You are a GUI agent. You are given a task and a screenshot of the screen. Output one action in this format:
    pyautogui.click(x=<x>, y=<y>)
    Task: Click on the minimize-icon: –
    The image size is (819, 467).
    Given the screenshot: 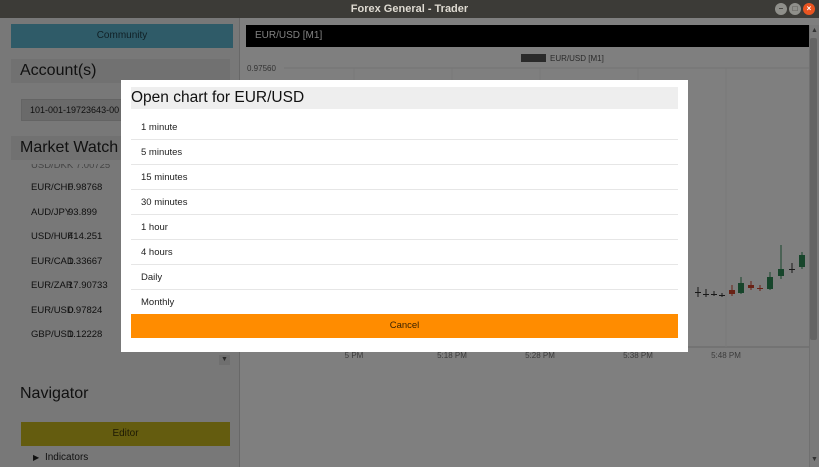 What is the action you would take?
    pyautogui.click(x=781, y=9)
    